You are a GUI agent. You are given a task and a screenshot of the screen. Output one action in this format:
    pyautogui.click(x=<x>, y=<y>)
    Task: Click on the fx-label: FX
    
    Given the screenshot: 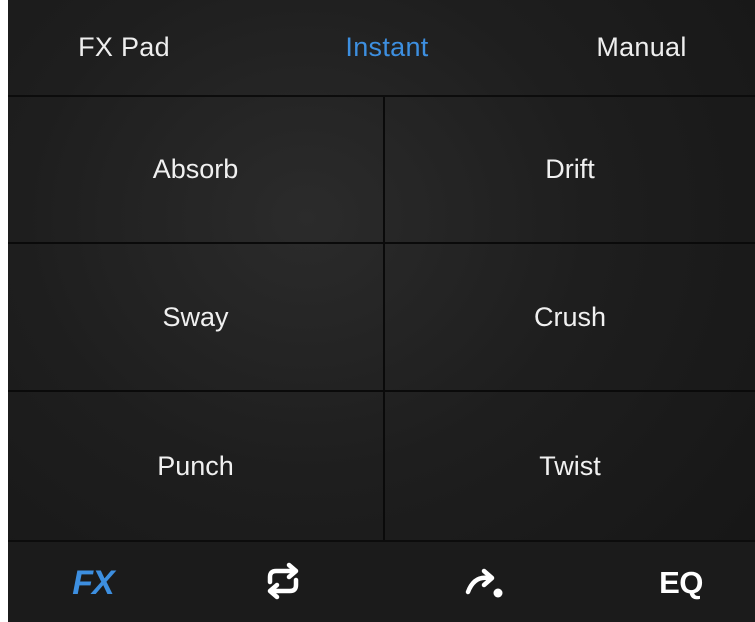 What is the action you would take?
    pyautogui.click(x=93, y=582)
    